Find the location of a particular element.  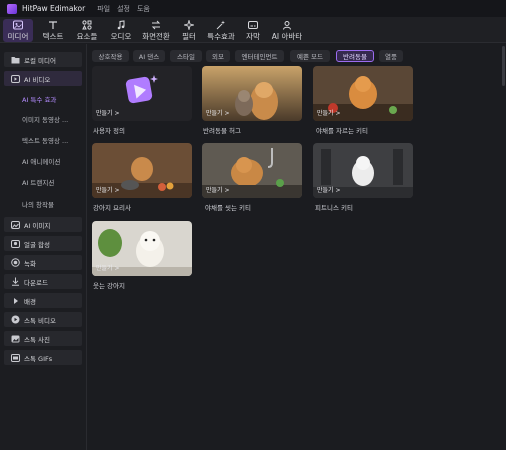

sidebar-item-ai-image: AI 이미지 is located at coordinates (43, 224).